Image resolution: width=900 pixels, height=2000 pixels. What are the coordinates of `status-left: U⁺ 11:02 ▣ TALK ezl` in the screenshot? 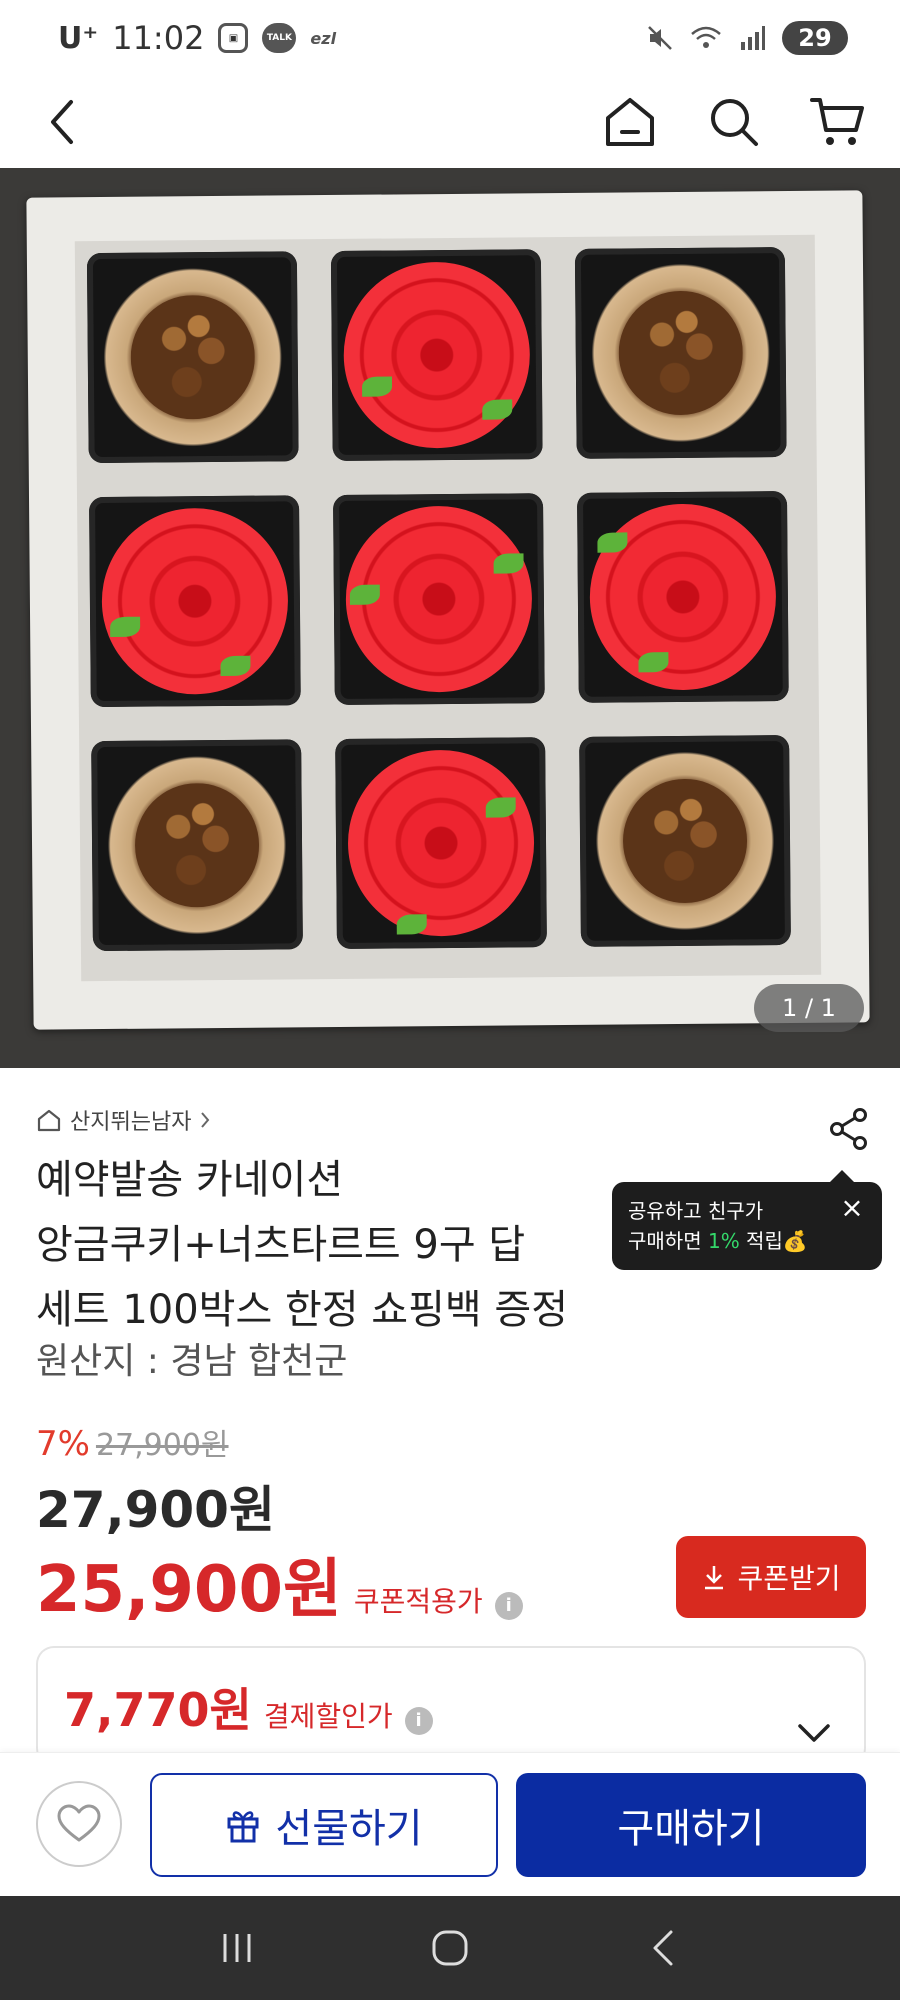 It's located at (197, 38).